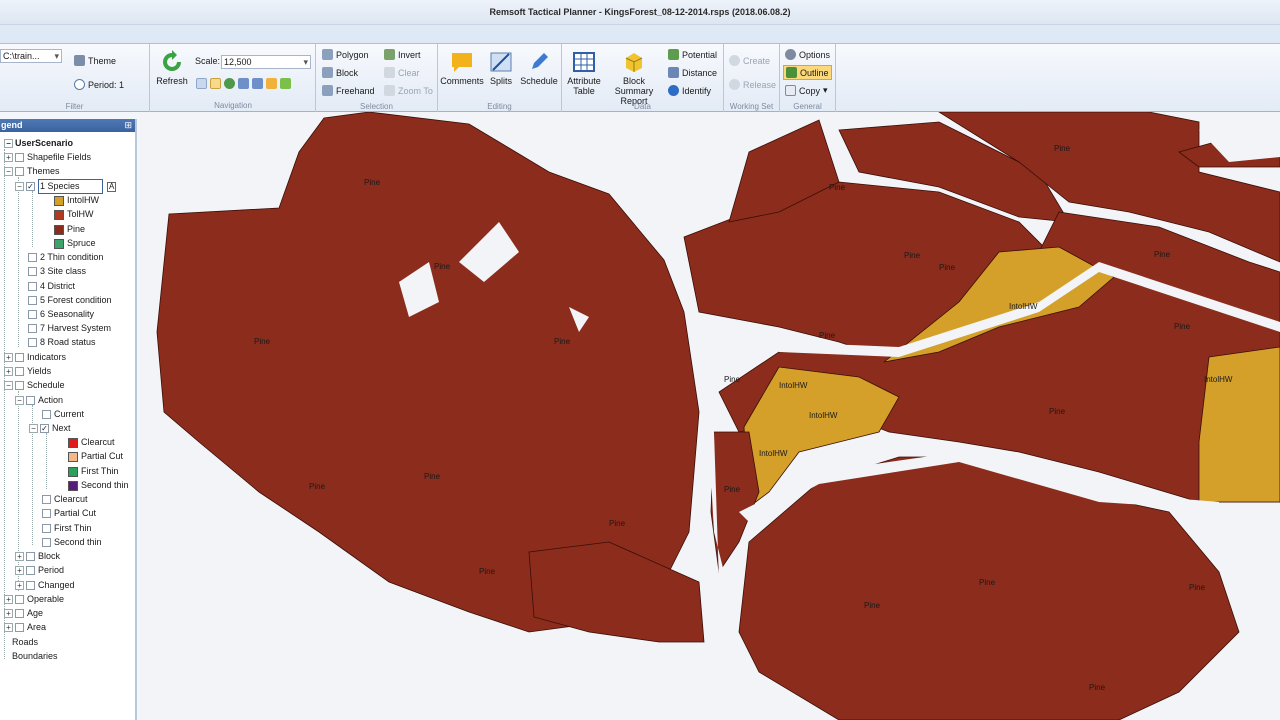 This screenshot has height=720, width=1280. Describe the element at coordinates (99, 84) in the screenshot. I see `period-button: Period: 1` at that location.